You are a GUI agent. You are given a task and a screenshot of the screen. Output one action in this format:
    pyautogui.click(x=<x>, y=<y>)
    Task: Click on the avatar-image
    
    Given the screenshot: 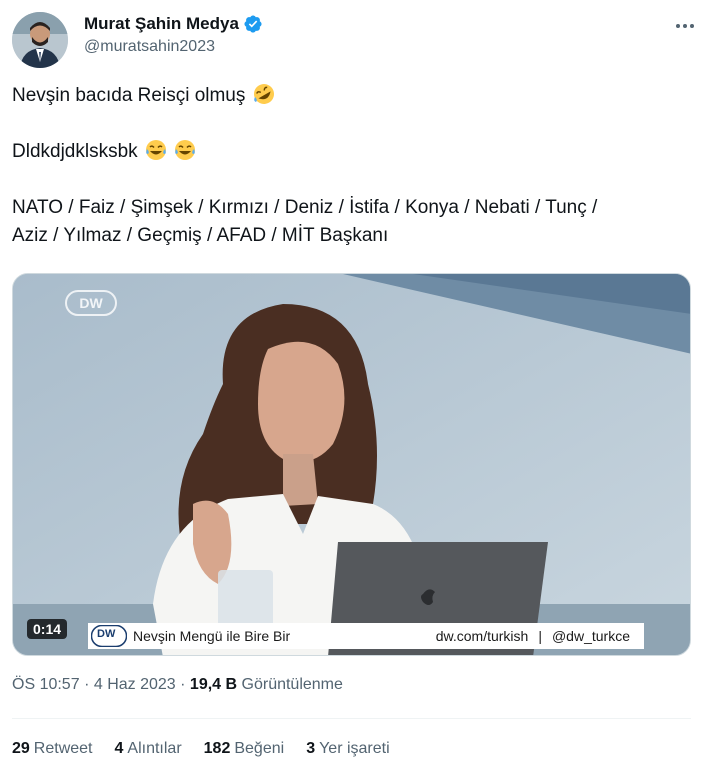 What is the action you would take?
    pyautogui.click(x=40, y=40)
    